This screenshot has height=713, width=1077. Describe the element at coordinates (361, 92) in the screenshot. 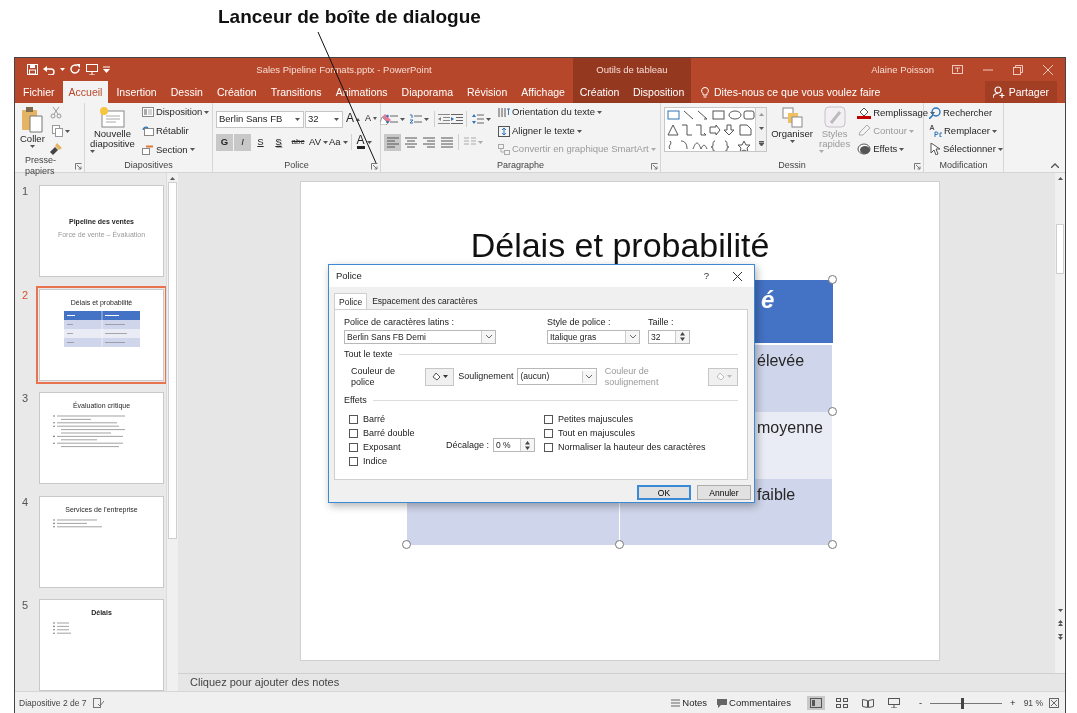

I see `ribbon-tab: Animations` at that location.